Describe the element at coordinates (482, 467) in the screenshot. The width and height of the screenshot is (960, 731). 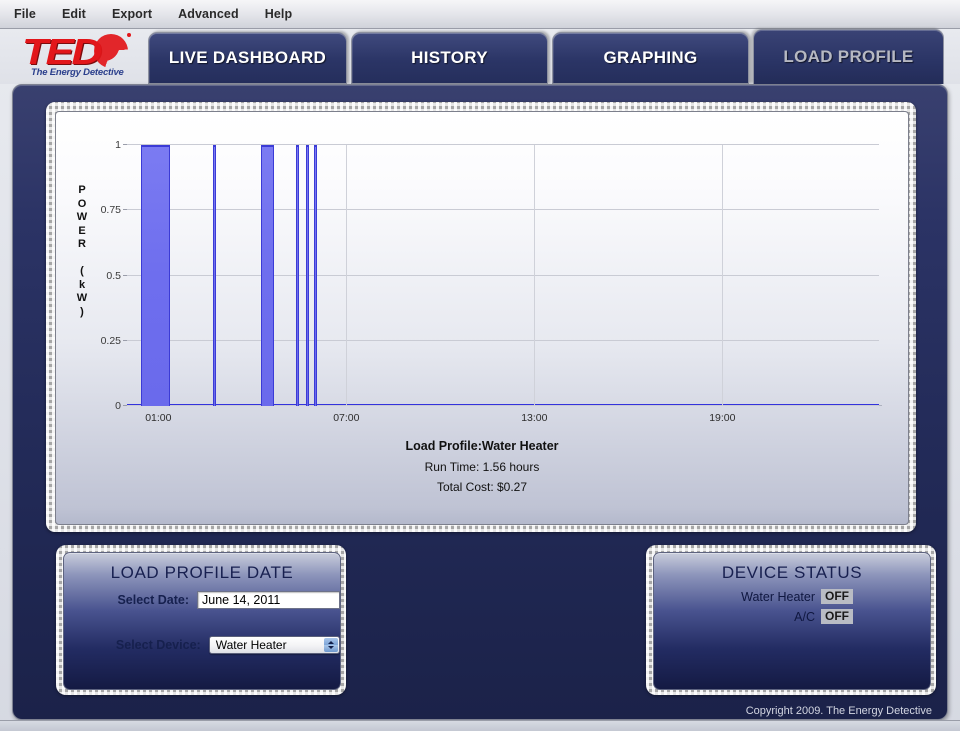
I see `chart-run-time: Run Time: 1.56 hours` at that location.